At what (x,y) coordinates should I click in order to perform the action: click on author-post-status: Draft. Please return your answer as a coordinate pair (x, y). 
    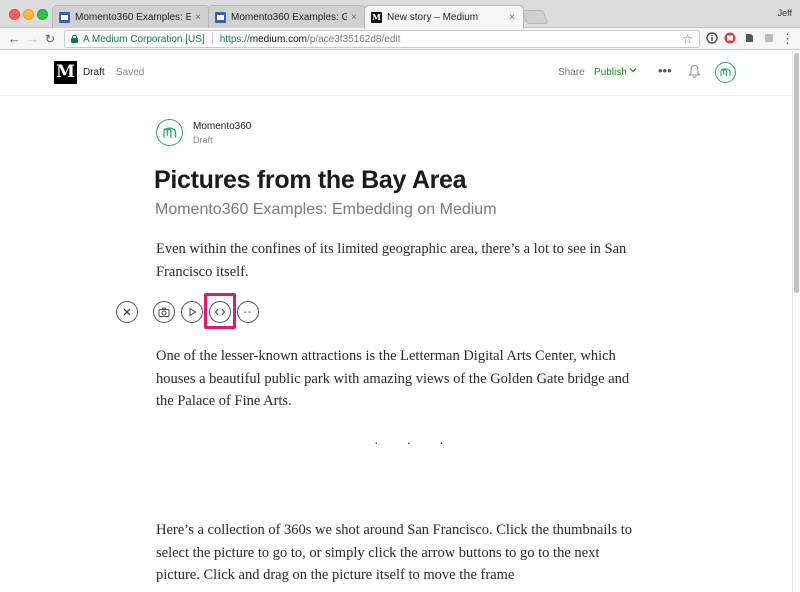
    Looking at the image, I should click on (203, 140).